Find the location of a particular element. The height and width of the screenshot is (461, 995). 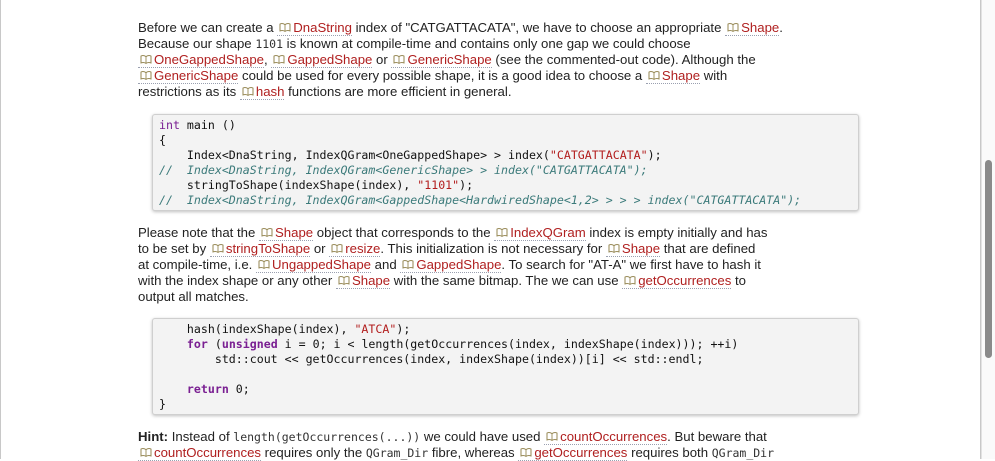

text: Before we can create a is located at coordinates (208, 27).